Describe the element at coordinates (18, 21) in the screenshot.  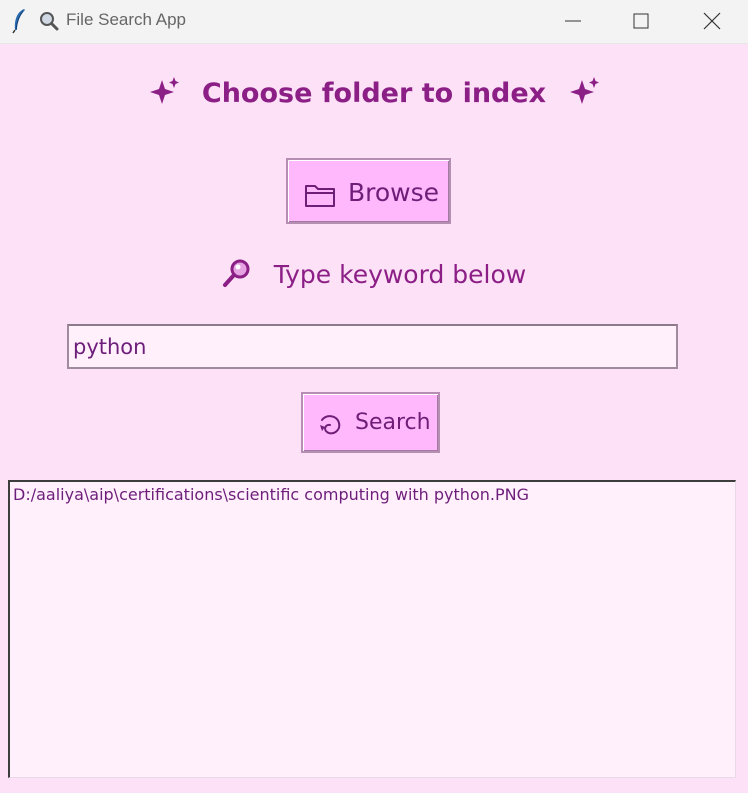
I see `feather-icon` at that location.